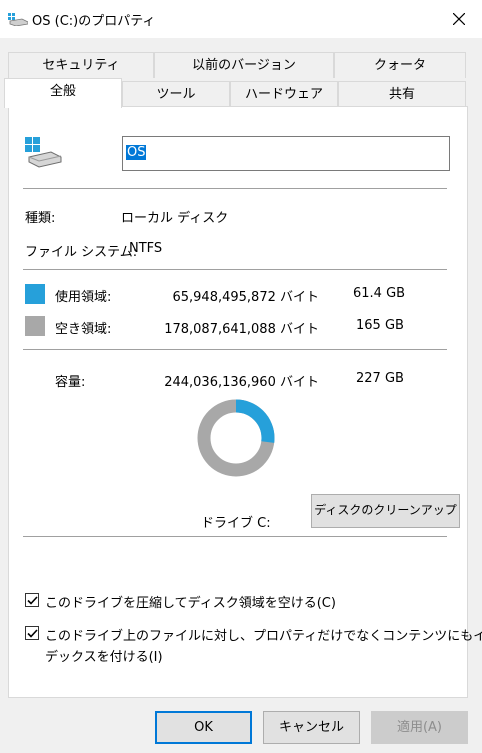 This screenshot has height=753, width=482. I want to click on usage-donut-chart, so click(236, 438).